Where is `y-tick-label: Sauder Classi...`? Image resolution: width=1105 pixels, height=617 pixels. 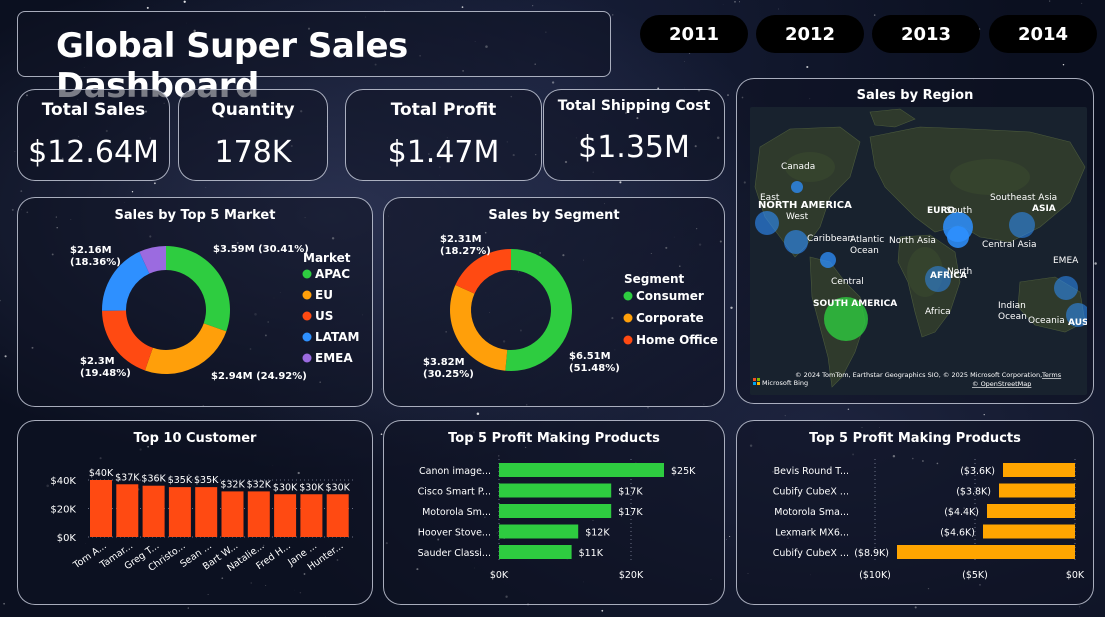 y-tick-label: Sauder Classi... is located at coordinates (454, 553).